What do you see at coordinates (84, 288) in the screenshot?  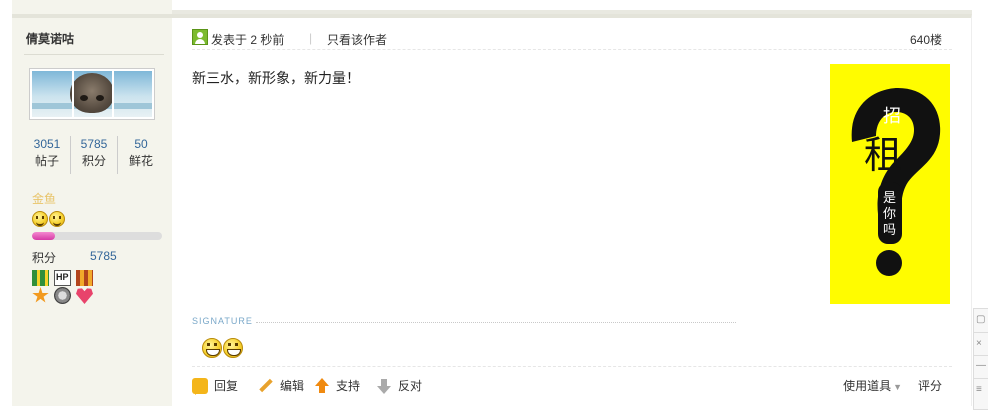 I see `medal-heart-icon` at bounding box center [84, 288].